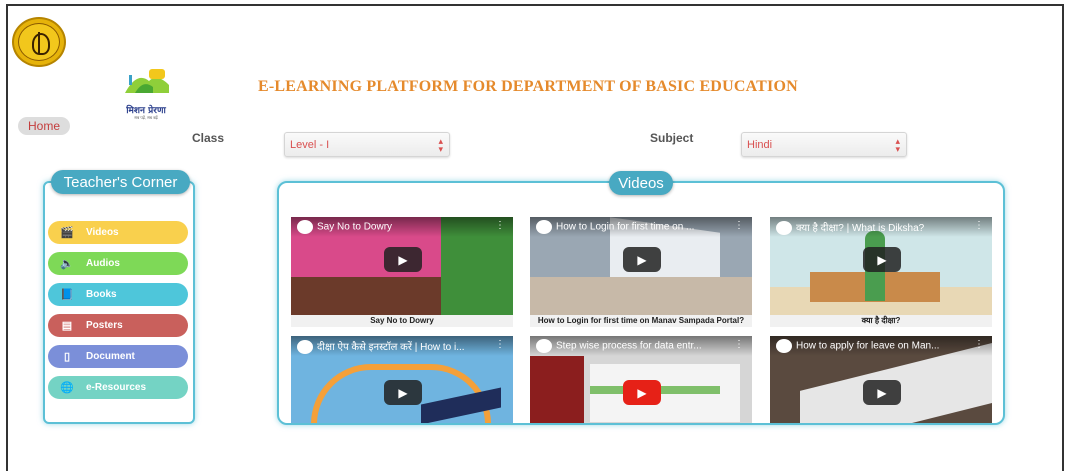 The height and width of the screenshot is (471, 1069). I want to click on menu-item-label: Document, so click(110, 356).